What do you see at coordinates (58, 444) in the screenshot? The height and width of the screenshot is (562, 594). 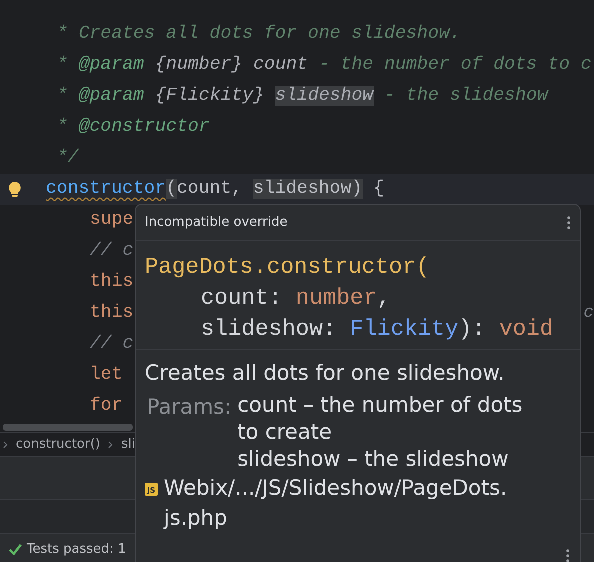 I see `breadcrumb: constructor()` at bounding box center [58, 444].